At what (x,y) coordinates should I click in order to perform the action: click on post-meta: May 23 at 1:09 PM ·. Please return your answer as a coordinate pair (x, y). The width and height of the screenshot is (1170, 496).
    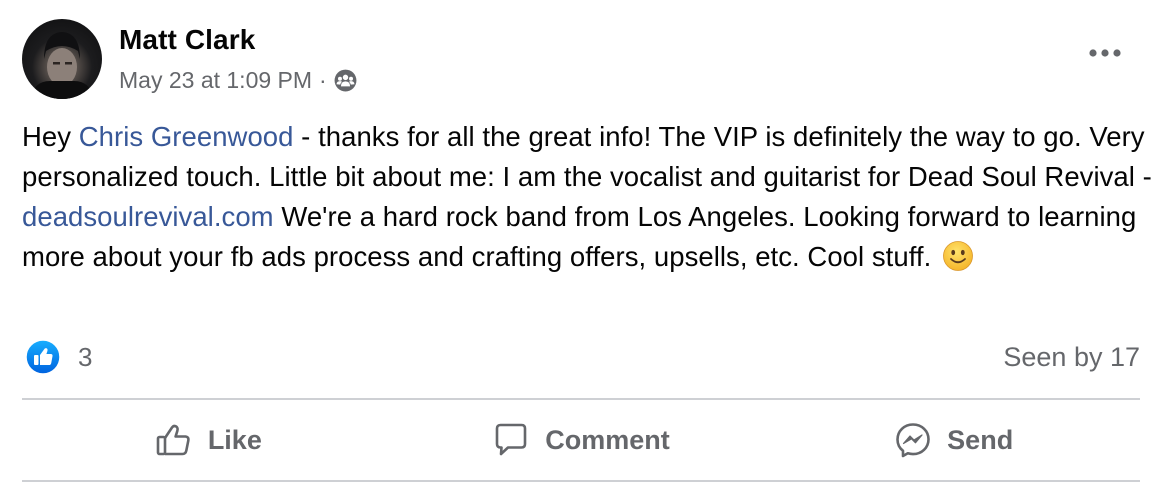
    Looking at the image, I should click on (238, 80).